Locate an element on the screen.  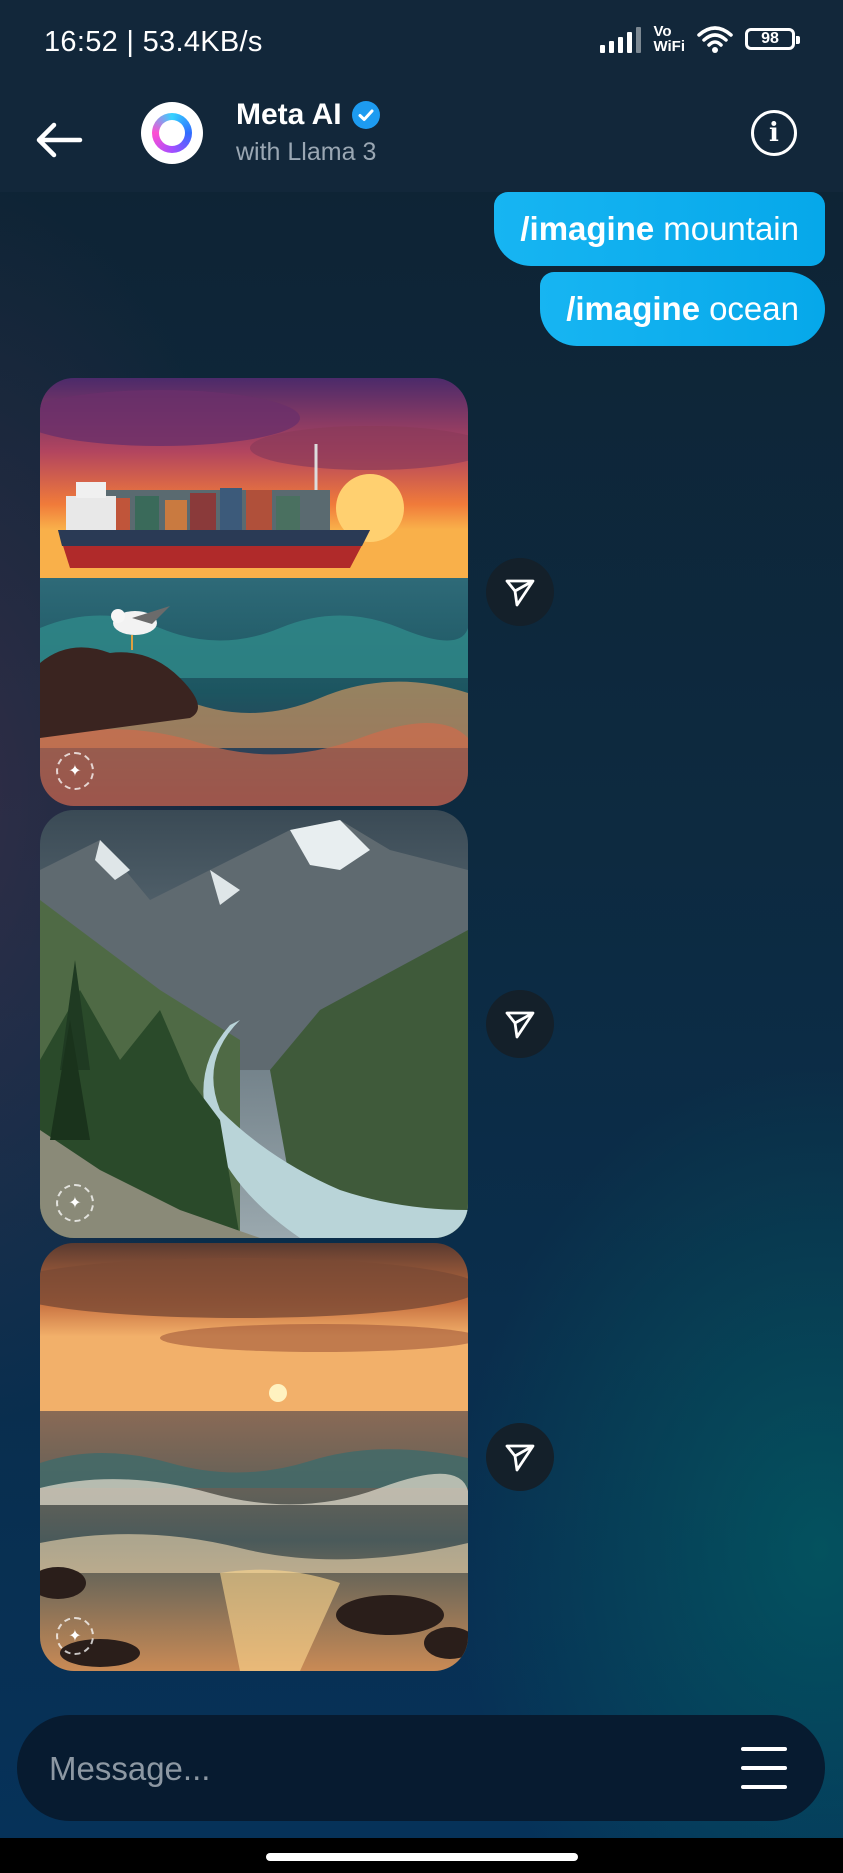
signal-icon is located at coordinates (621, 39).